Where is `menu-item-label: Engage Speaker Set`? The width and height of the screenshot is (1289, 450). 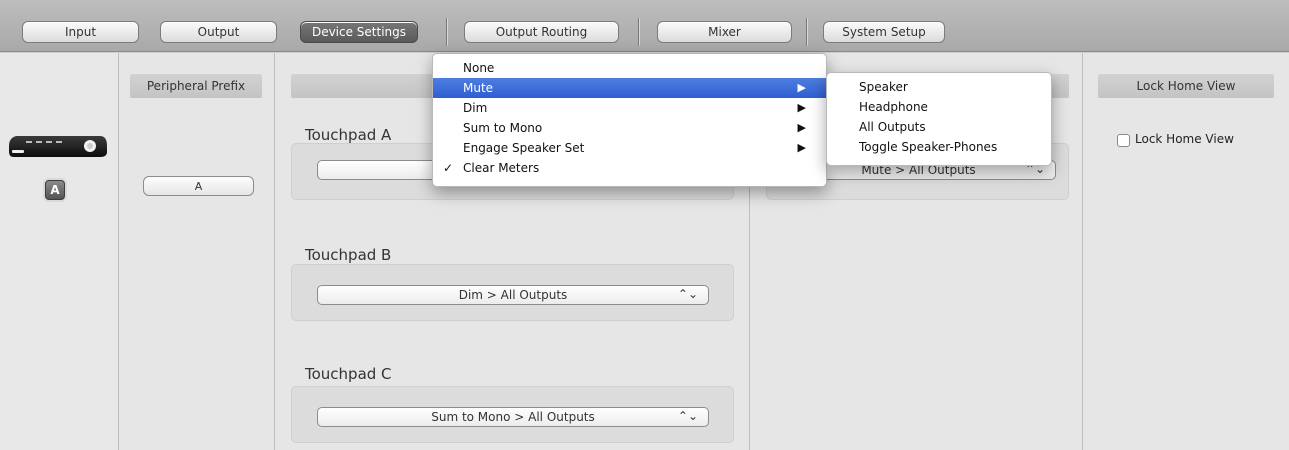 menu-item-label: Engage Speaker Set is located at coordinates (524, 148).